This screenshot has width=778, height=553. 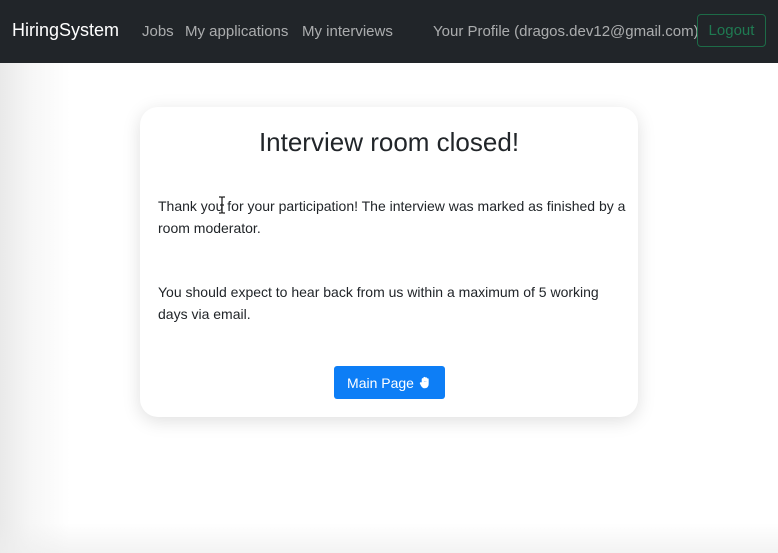 What do you see at coordinates (158, 31) in the screenshot?
I see `nav-link-jobs: Jobs` at bounding box center [158, 31].